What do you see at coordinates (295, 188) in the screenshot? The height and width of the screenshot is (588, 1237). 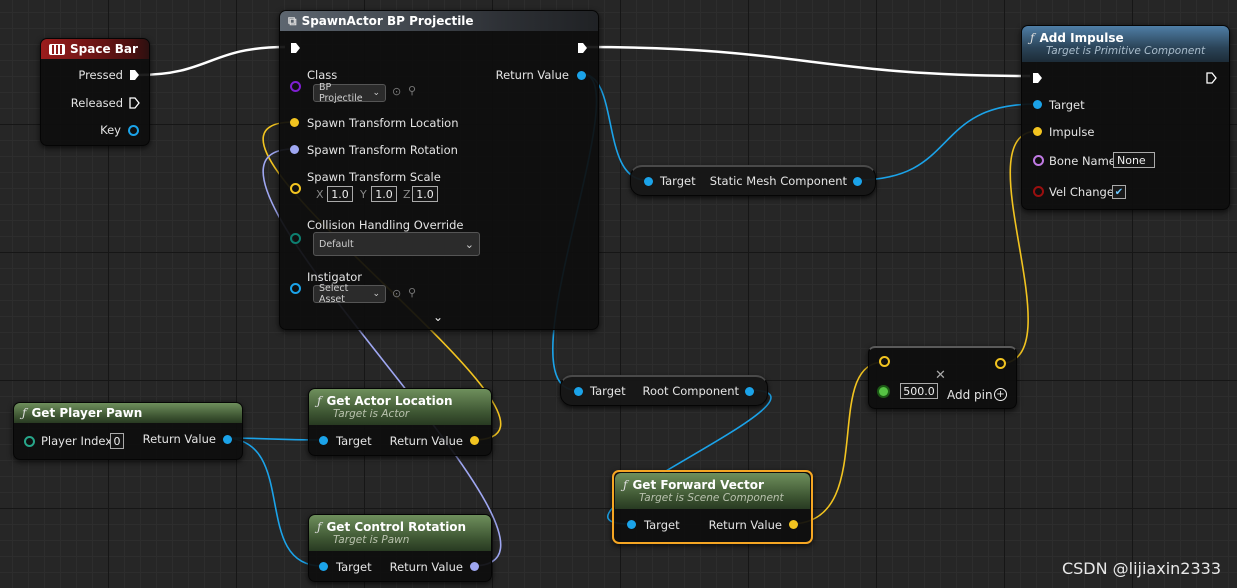 I see `spawn-scale-pin` at bounding box center [295, 188].